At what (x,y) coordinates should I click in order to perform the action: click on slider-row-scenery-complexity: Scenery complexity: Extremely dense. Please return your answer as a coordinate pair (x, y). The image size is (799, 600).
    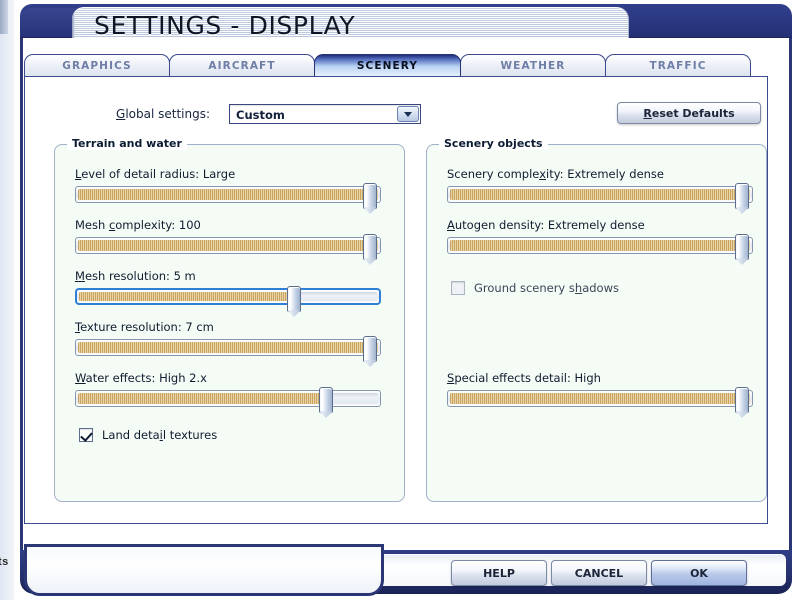
    Looking at the image, I should click on (600, 188).